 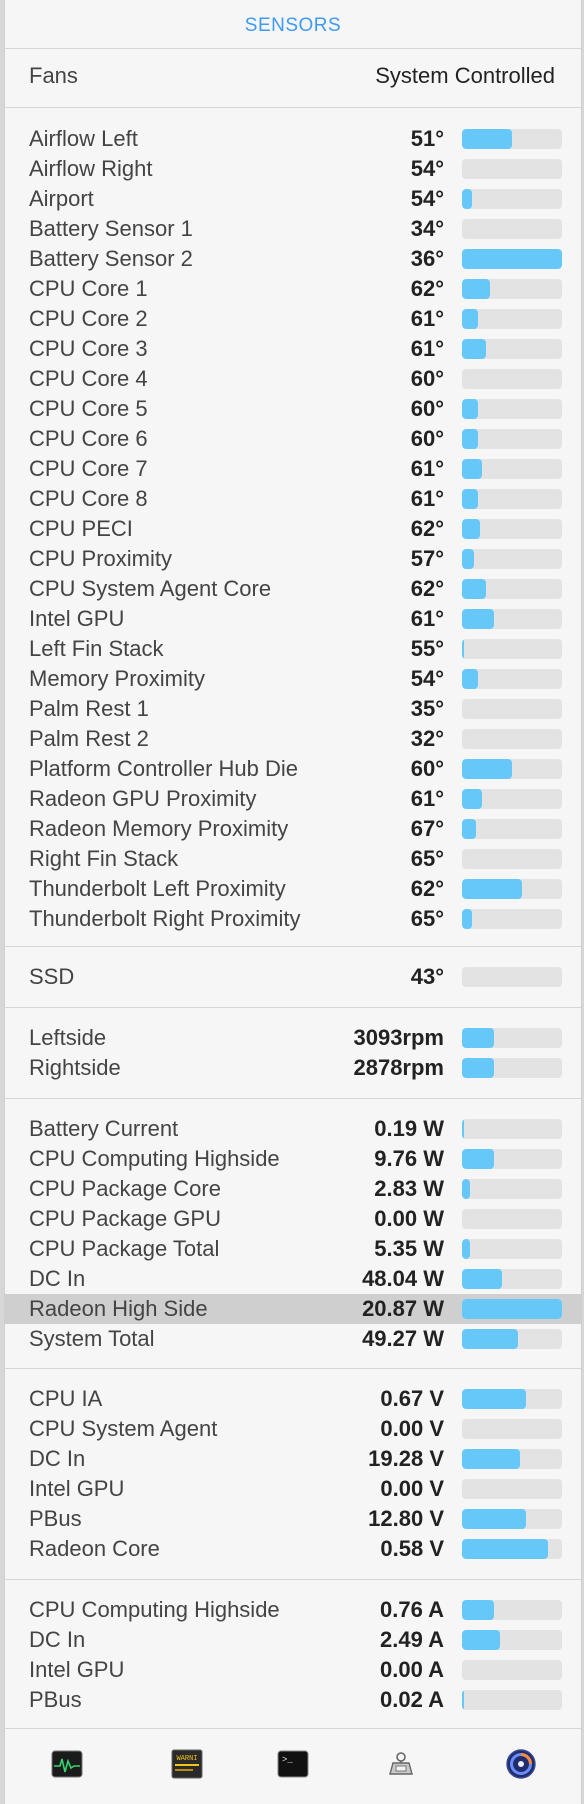 I want to click on sensor-row: CPU Core 2 61°, so click(x=293, y=319).